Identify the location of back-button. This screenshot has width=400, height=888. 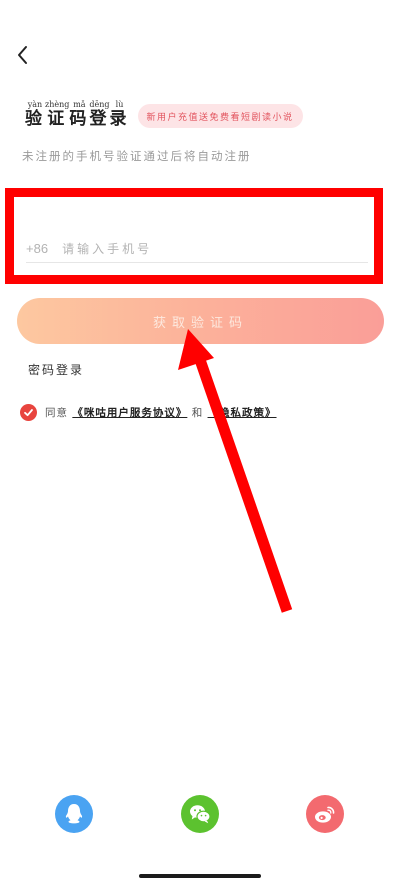
(22, 55).